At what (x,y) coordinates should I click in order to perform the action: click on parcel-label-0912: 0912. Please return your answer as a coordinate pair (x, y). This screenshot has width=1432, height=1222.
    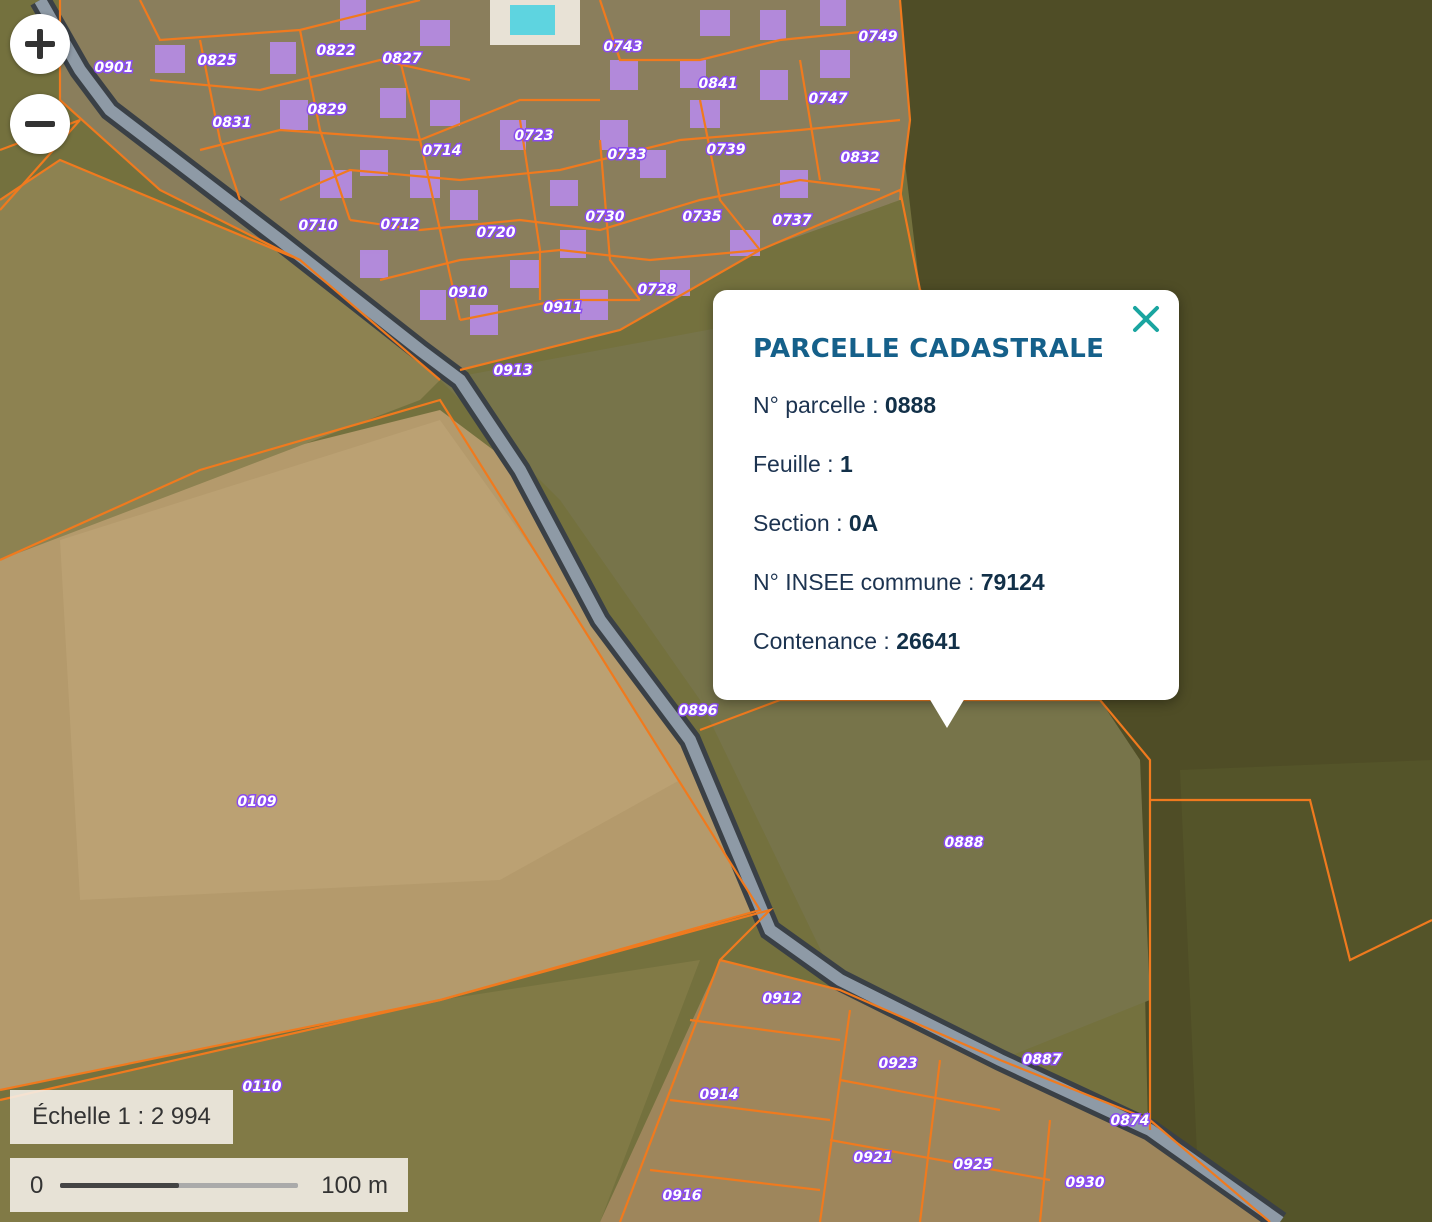
    Looking at the image, I should click on (782, 999).